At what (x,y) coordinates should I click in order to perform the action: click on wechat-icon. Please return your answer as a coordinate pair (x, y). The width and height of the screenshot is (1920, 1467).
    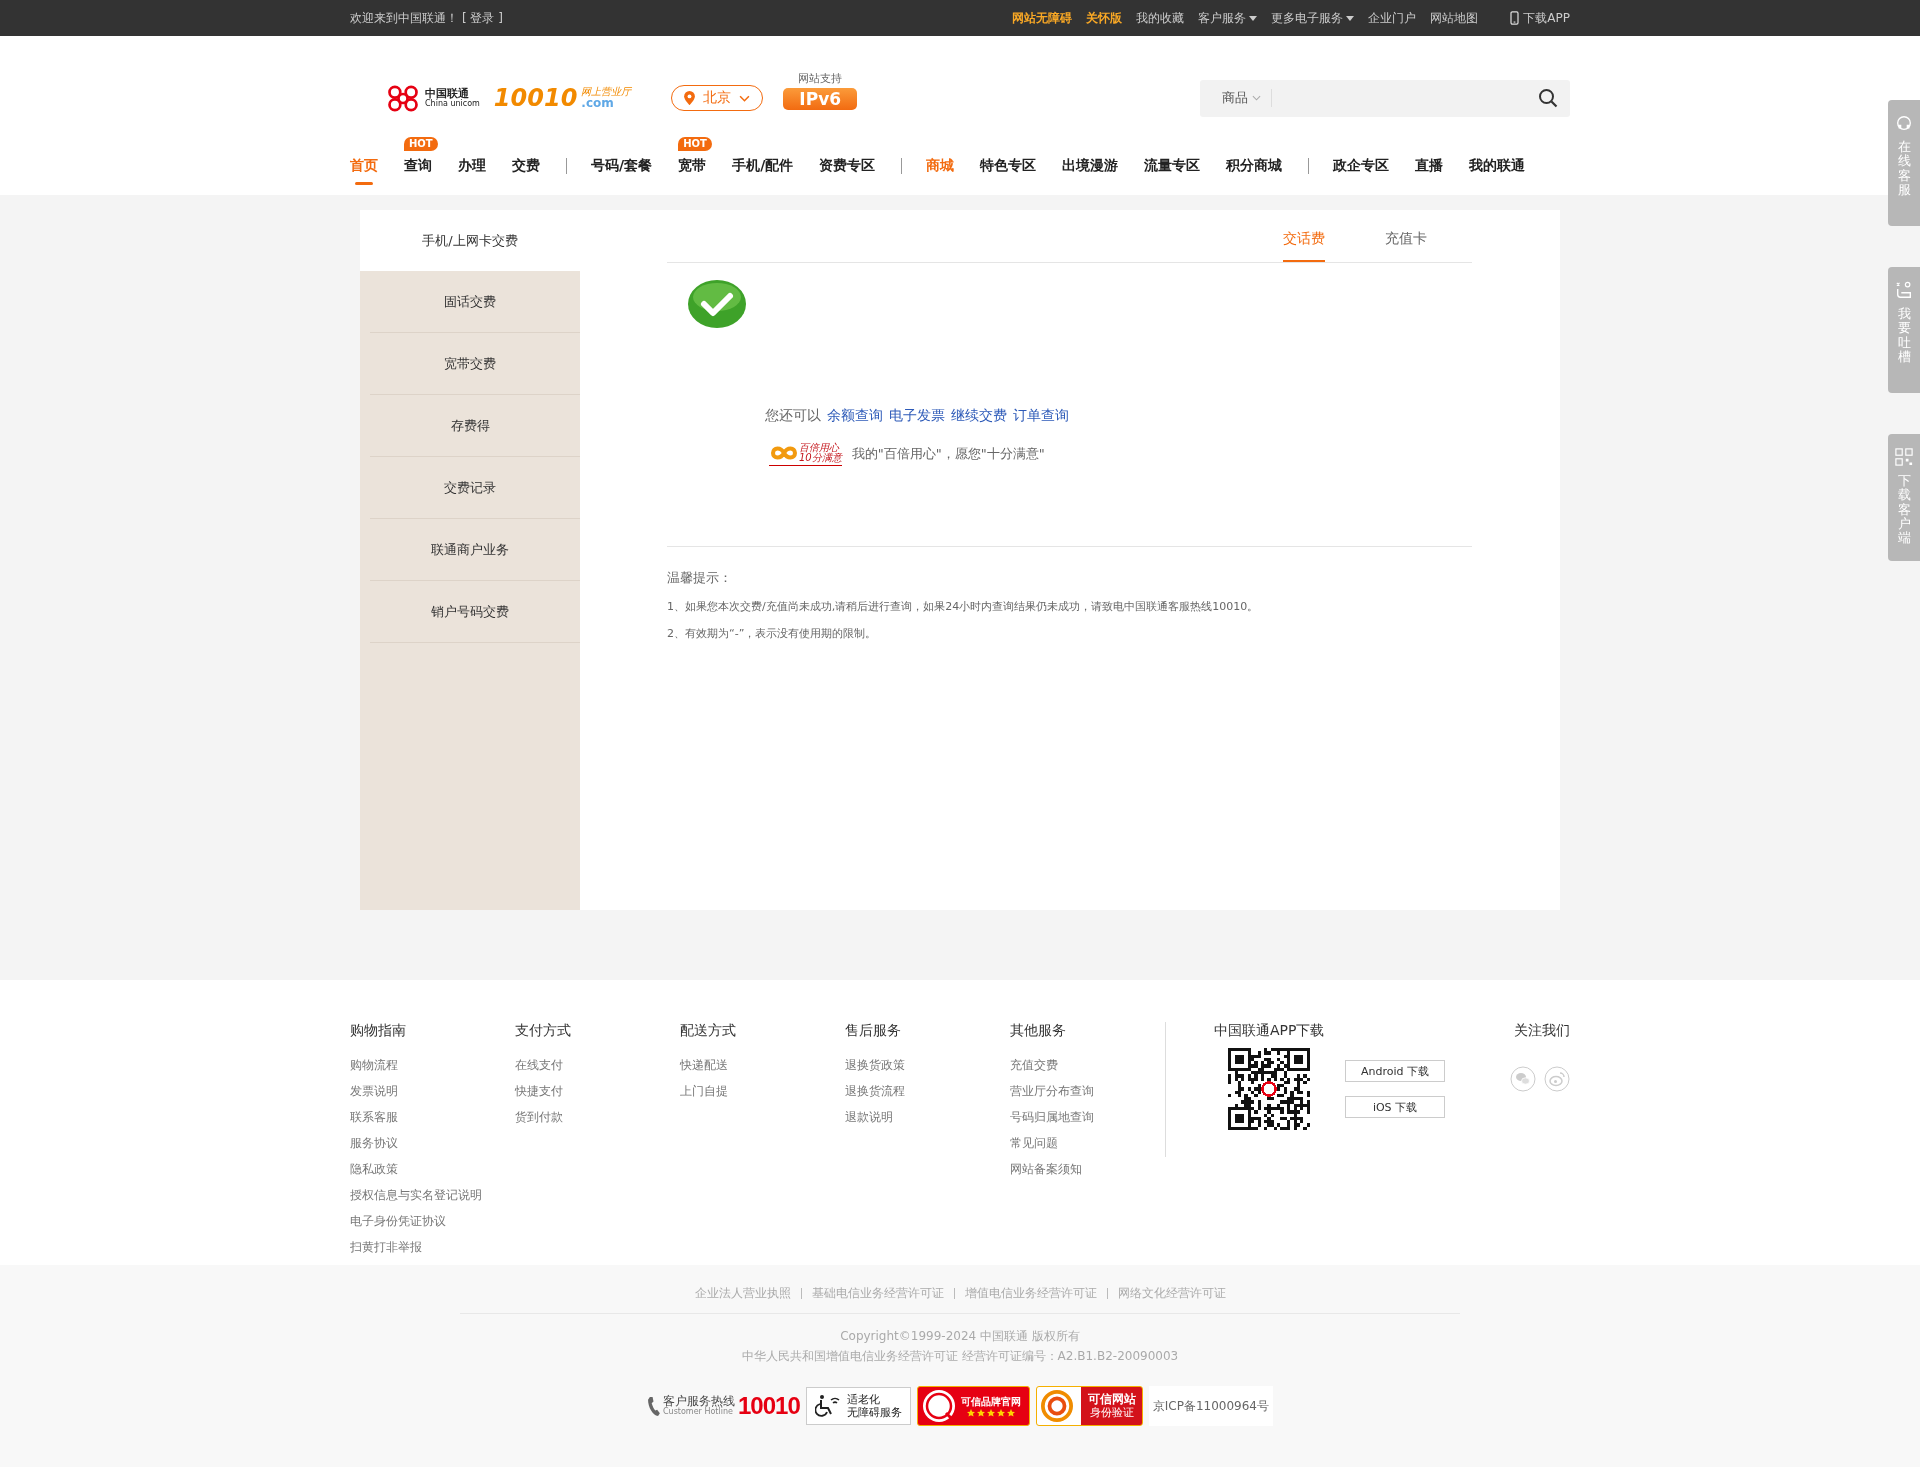
    Looking at the image, I should click on (1523, 1079).